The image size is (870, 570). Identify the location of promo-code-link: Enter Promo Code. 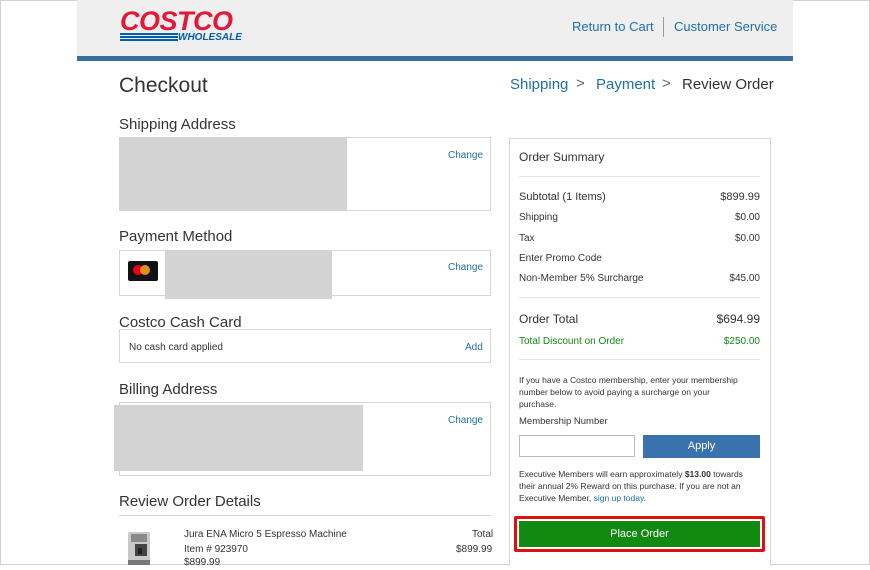
(560, 258).